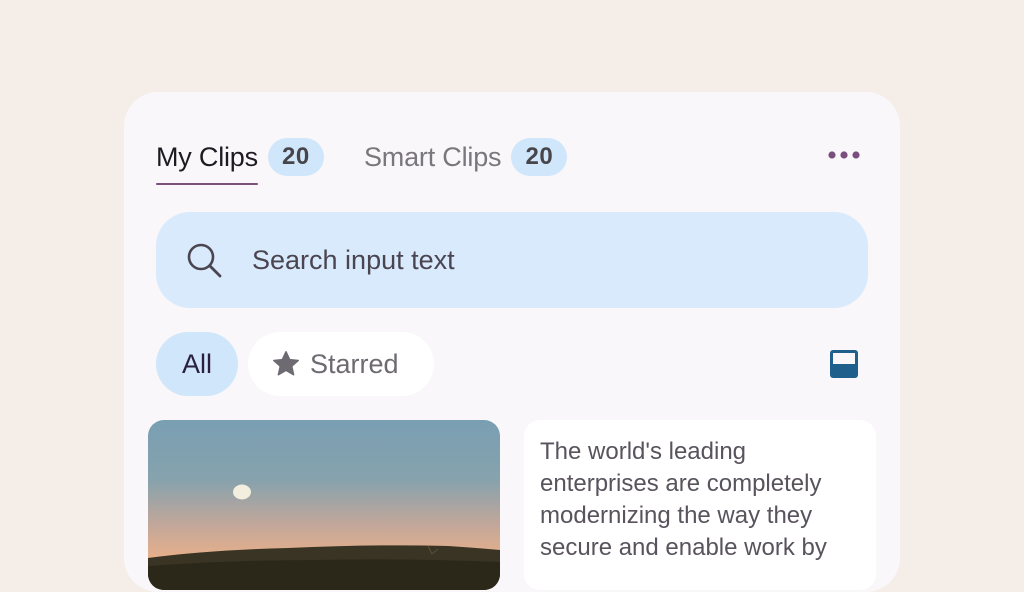  What do you see at coordinates (354, 363) in the screenshot?
I see `filter-starred-label: Starred` at bounding box center [354, 363].